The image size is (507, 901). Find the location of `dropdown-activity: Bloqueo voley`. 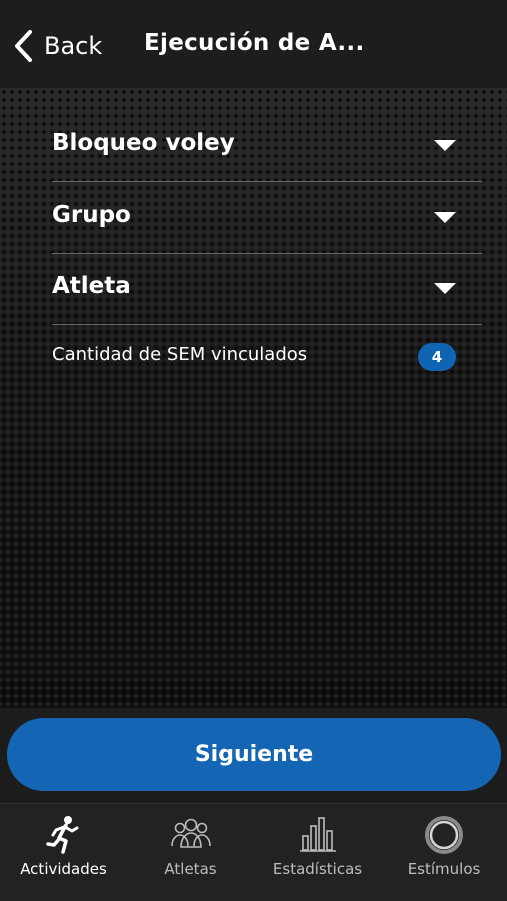

dropdown-activity: Bloqueo voley is located at coordinates (267, 146).